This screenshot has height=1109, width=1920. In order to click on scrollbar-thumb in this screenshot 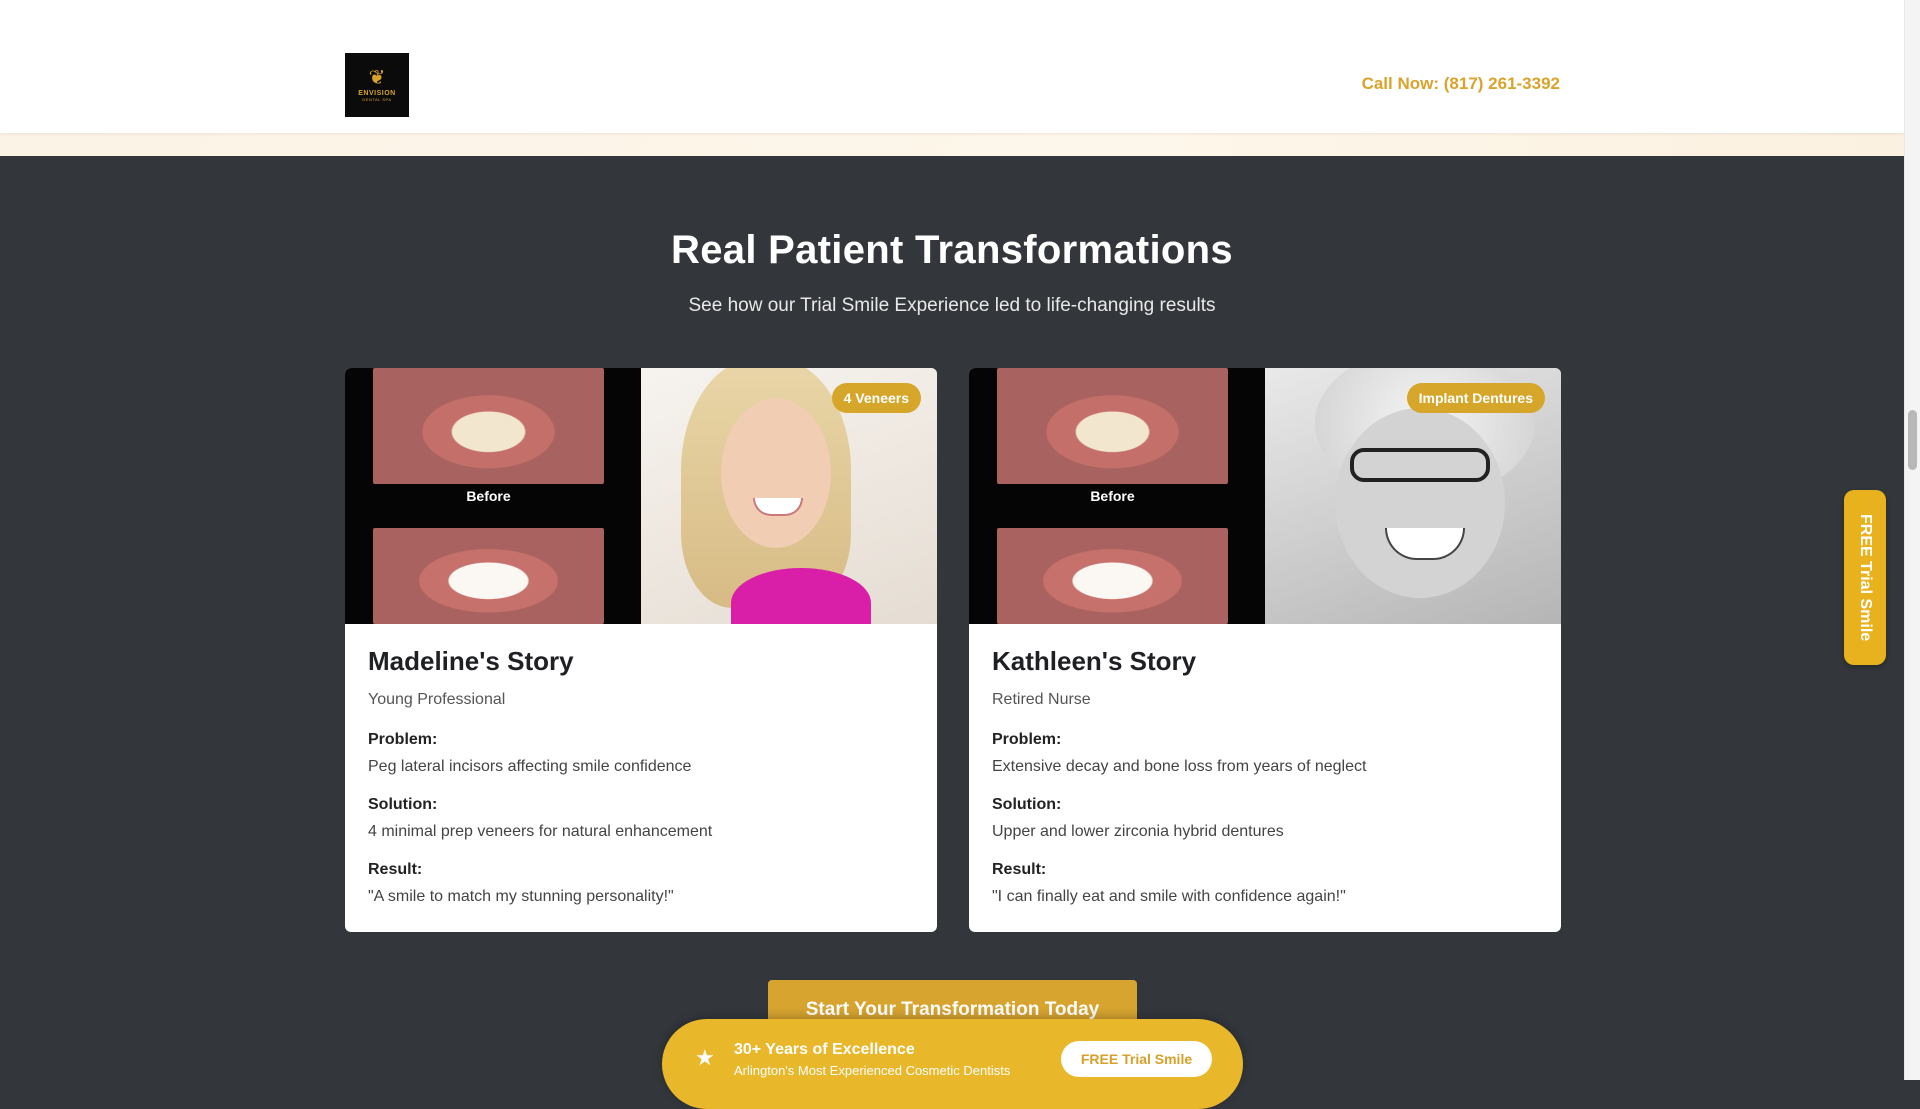, I will do `click(1912, 440)`.